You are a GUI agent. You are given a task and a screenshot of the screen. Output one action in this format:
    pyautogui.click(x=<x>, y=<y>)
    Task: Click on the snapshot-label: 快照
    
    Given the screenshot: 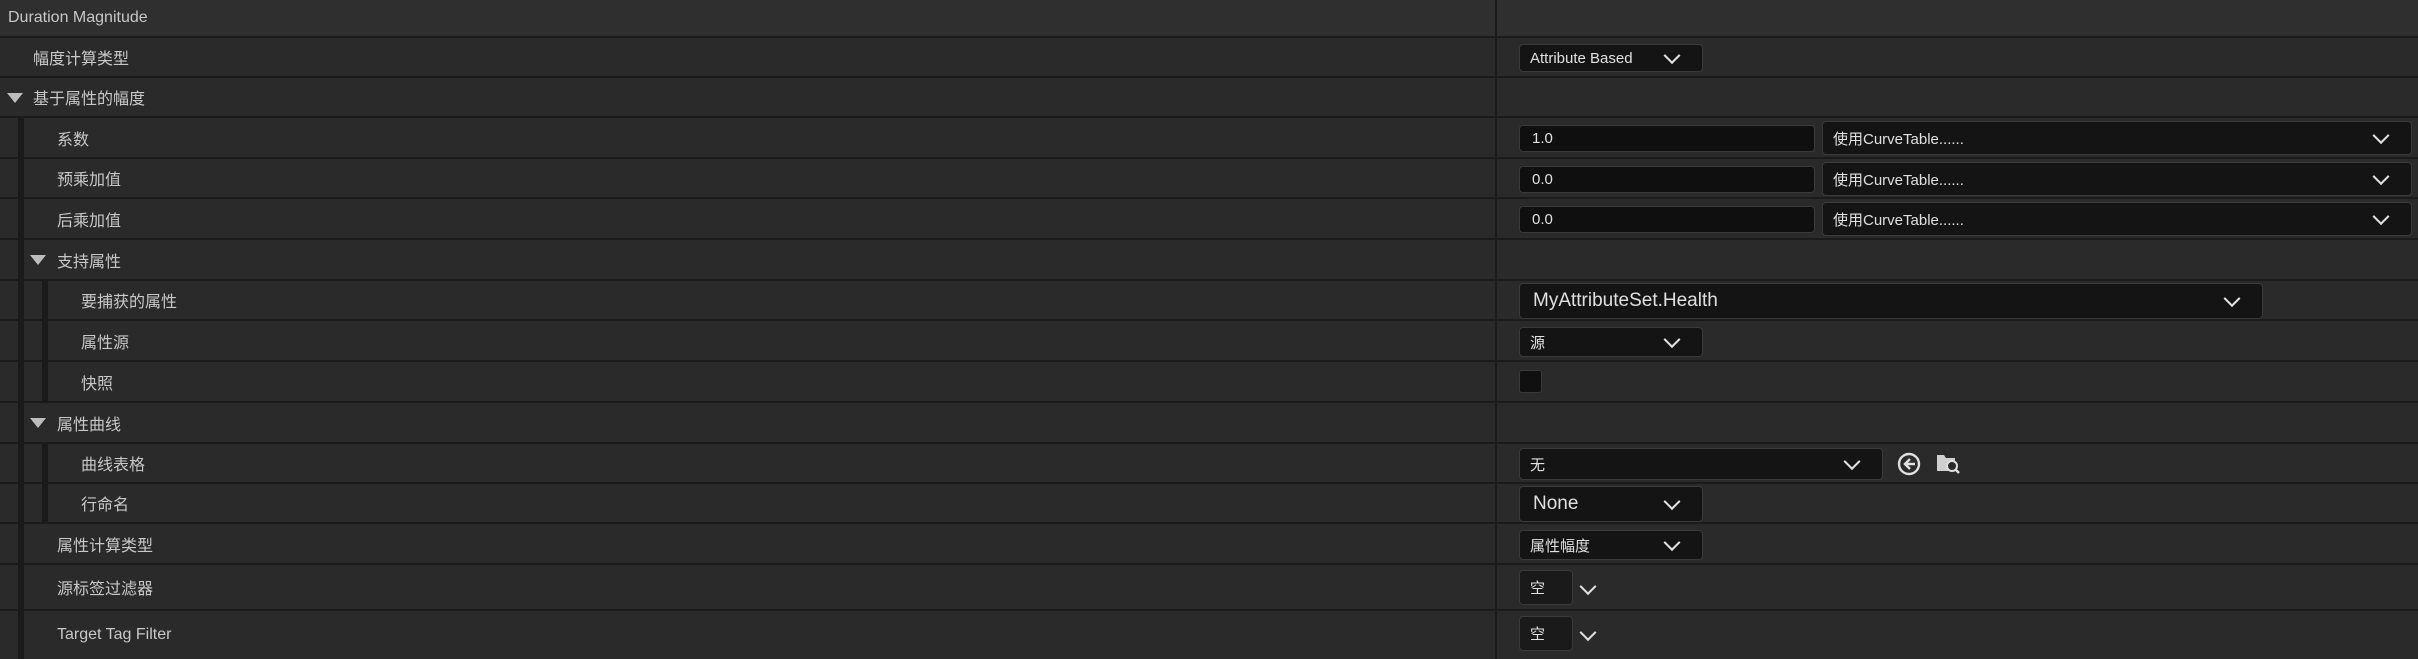 What is the action you would take?
    pyautogui.click(x=97, y=384)
    